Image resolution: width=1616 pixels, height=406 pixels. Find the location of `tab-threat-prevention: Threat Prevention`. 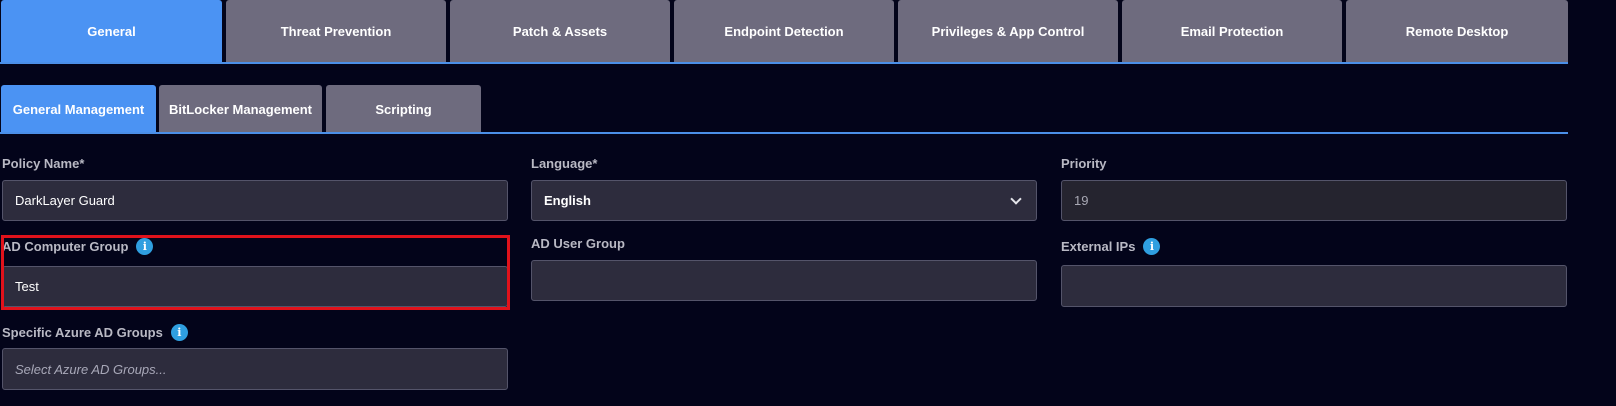

tab-threat-prevention: Threat Prevention is located at coordinates (336, 31).